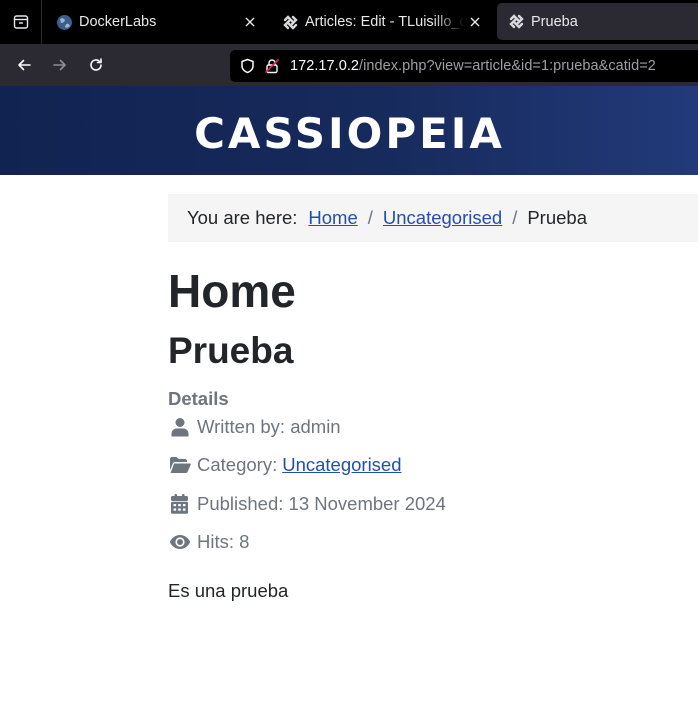 This screenshot has width=698, height=702. What do you see at coordinates (242, 217) in the screenshot?
I see `breadcrumb-prefix: You are here:` at bounding box center [242, 217].